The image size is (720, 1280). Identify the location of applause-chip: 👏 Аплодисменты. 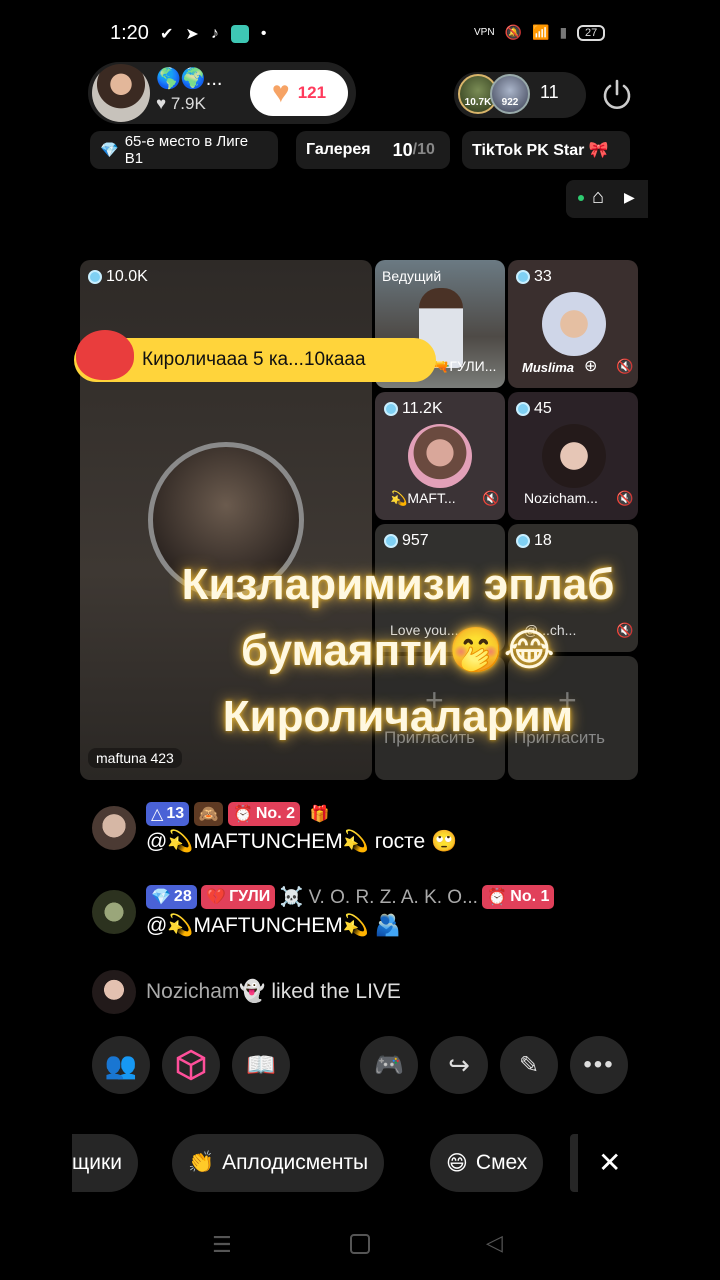
(278, 1163).